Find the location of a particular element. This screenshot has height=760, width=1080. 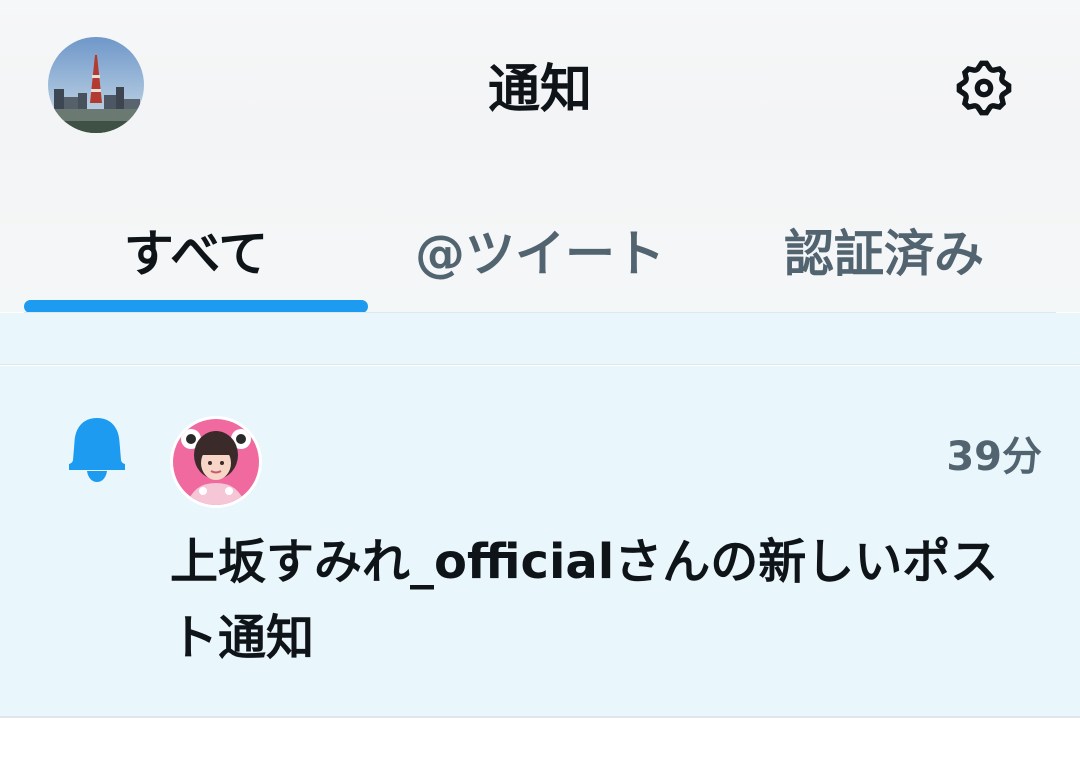

notification-tabs: すべて @ツイート 認証済み is located at coordinates (540, 256).